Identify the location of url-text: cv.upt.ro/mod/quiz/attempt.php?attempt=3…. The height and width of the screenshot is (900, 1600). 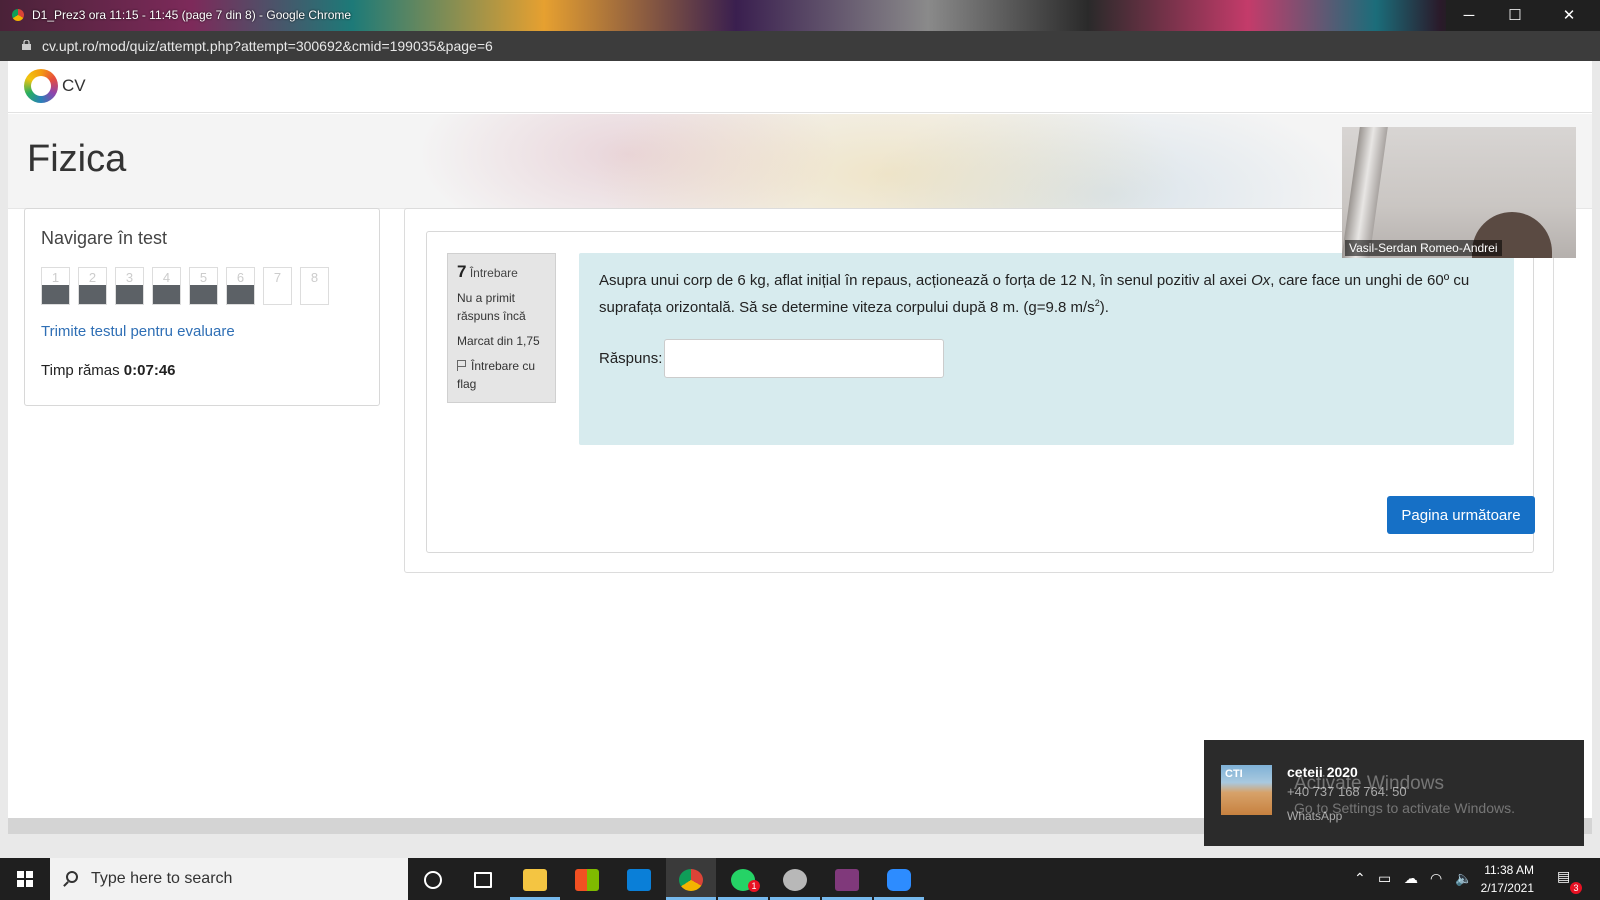
(267, 46).